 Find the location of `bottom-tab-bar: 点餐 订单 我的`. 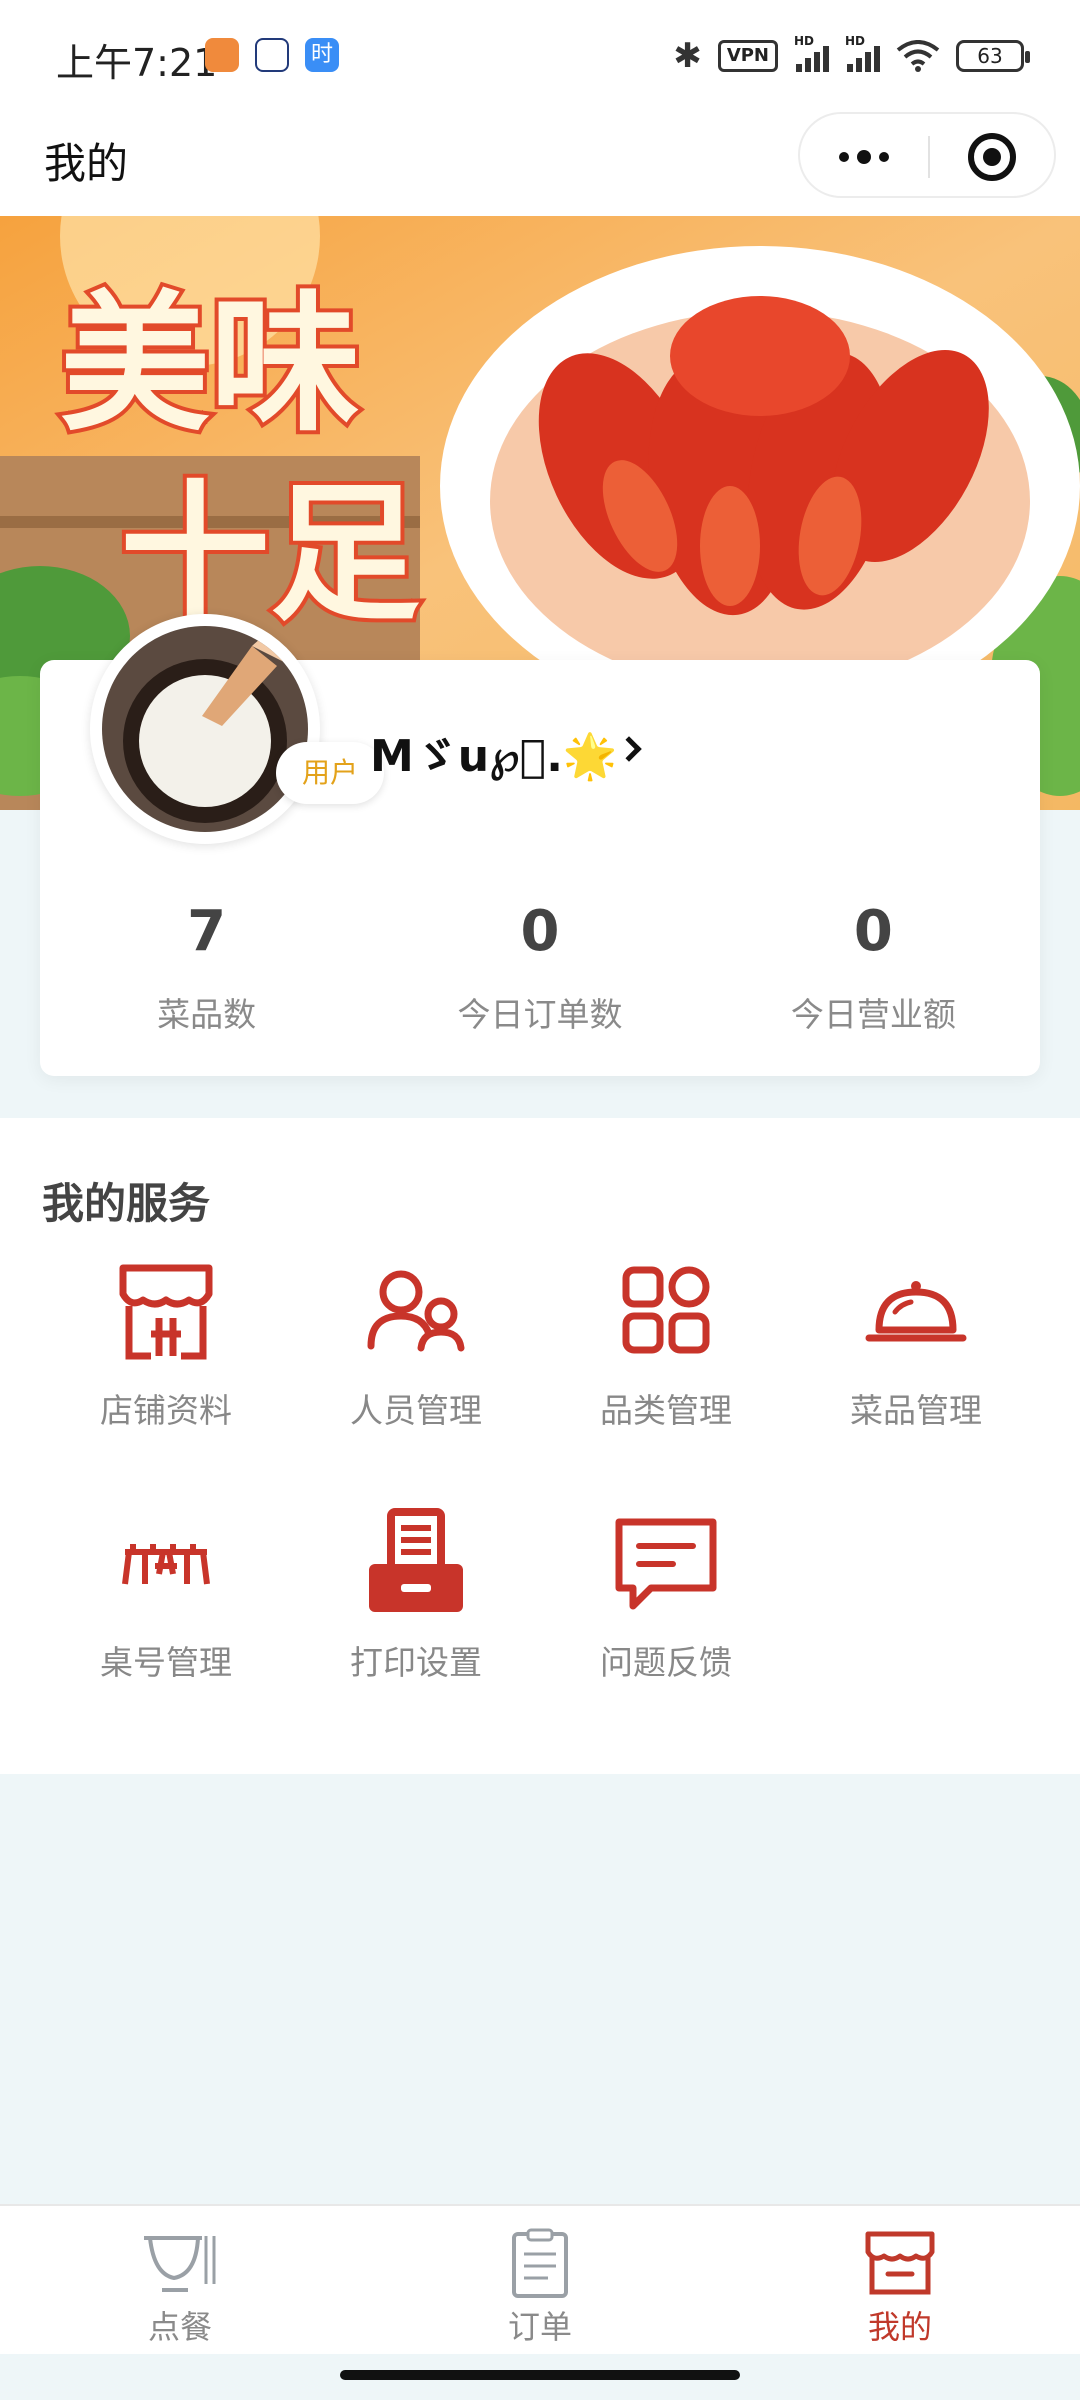

bottom-tab-bar: 点餐 订单 我的 is located at coordinates (540, 2279).